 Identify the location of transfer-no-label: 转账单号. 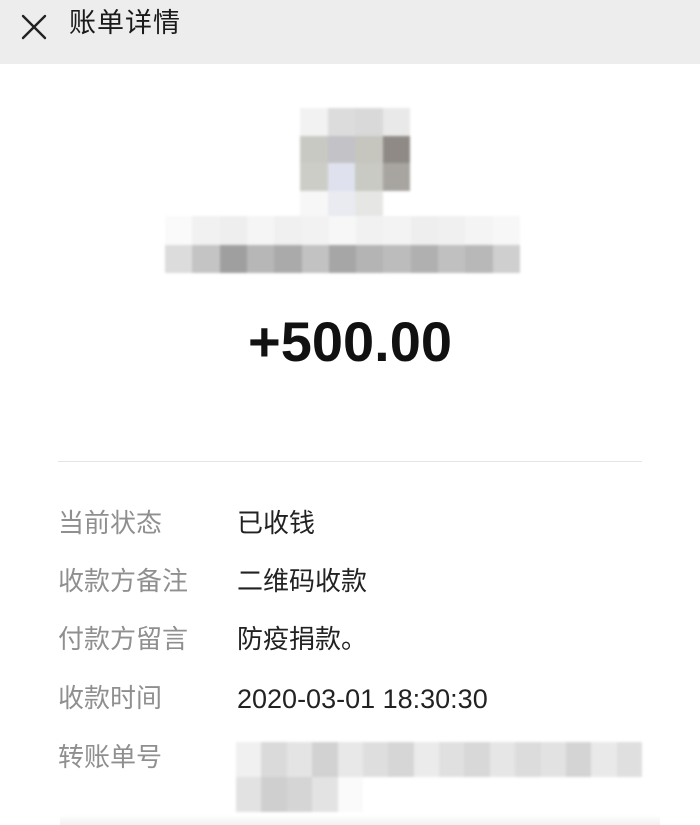
(110, 758).